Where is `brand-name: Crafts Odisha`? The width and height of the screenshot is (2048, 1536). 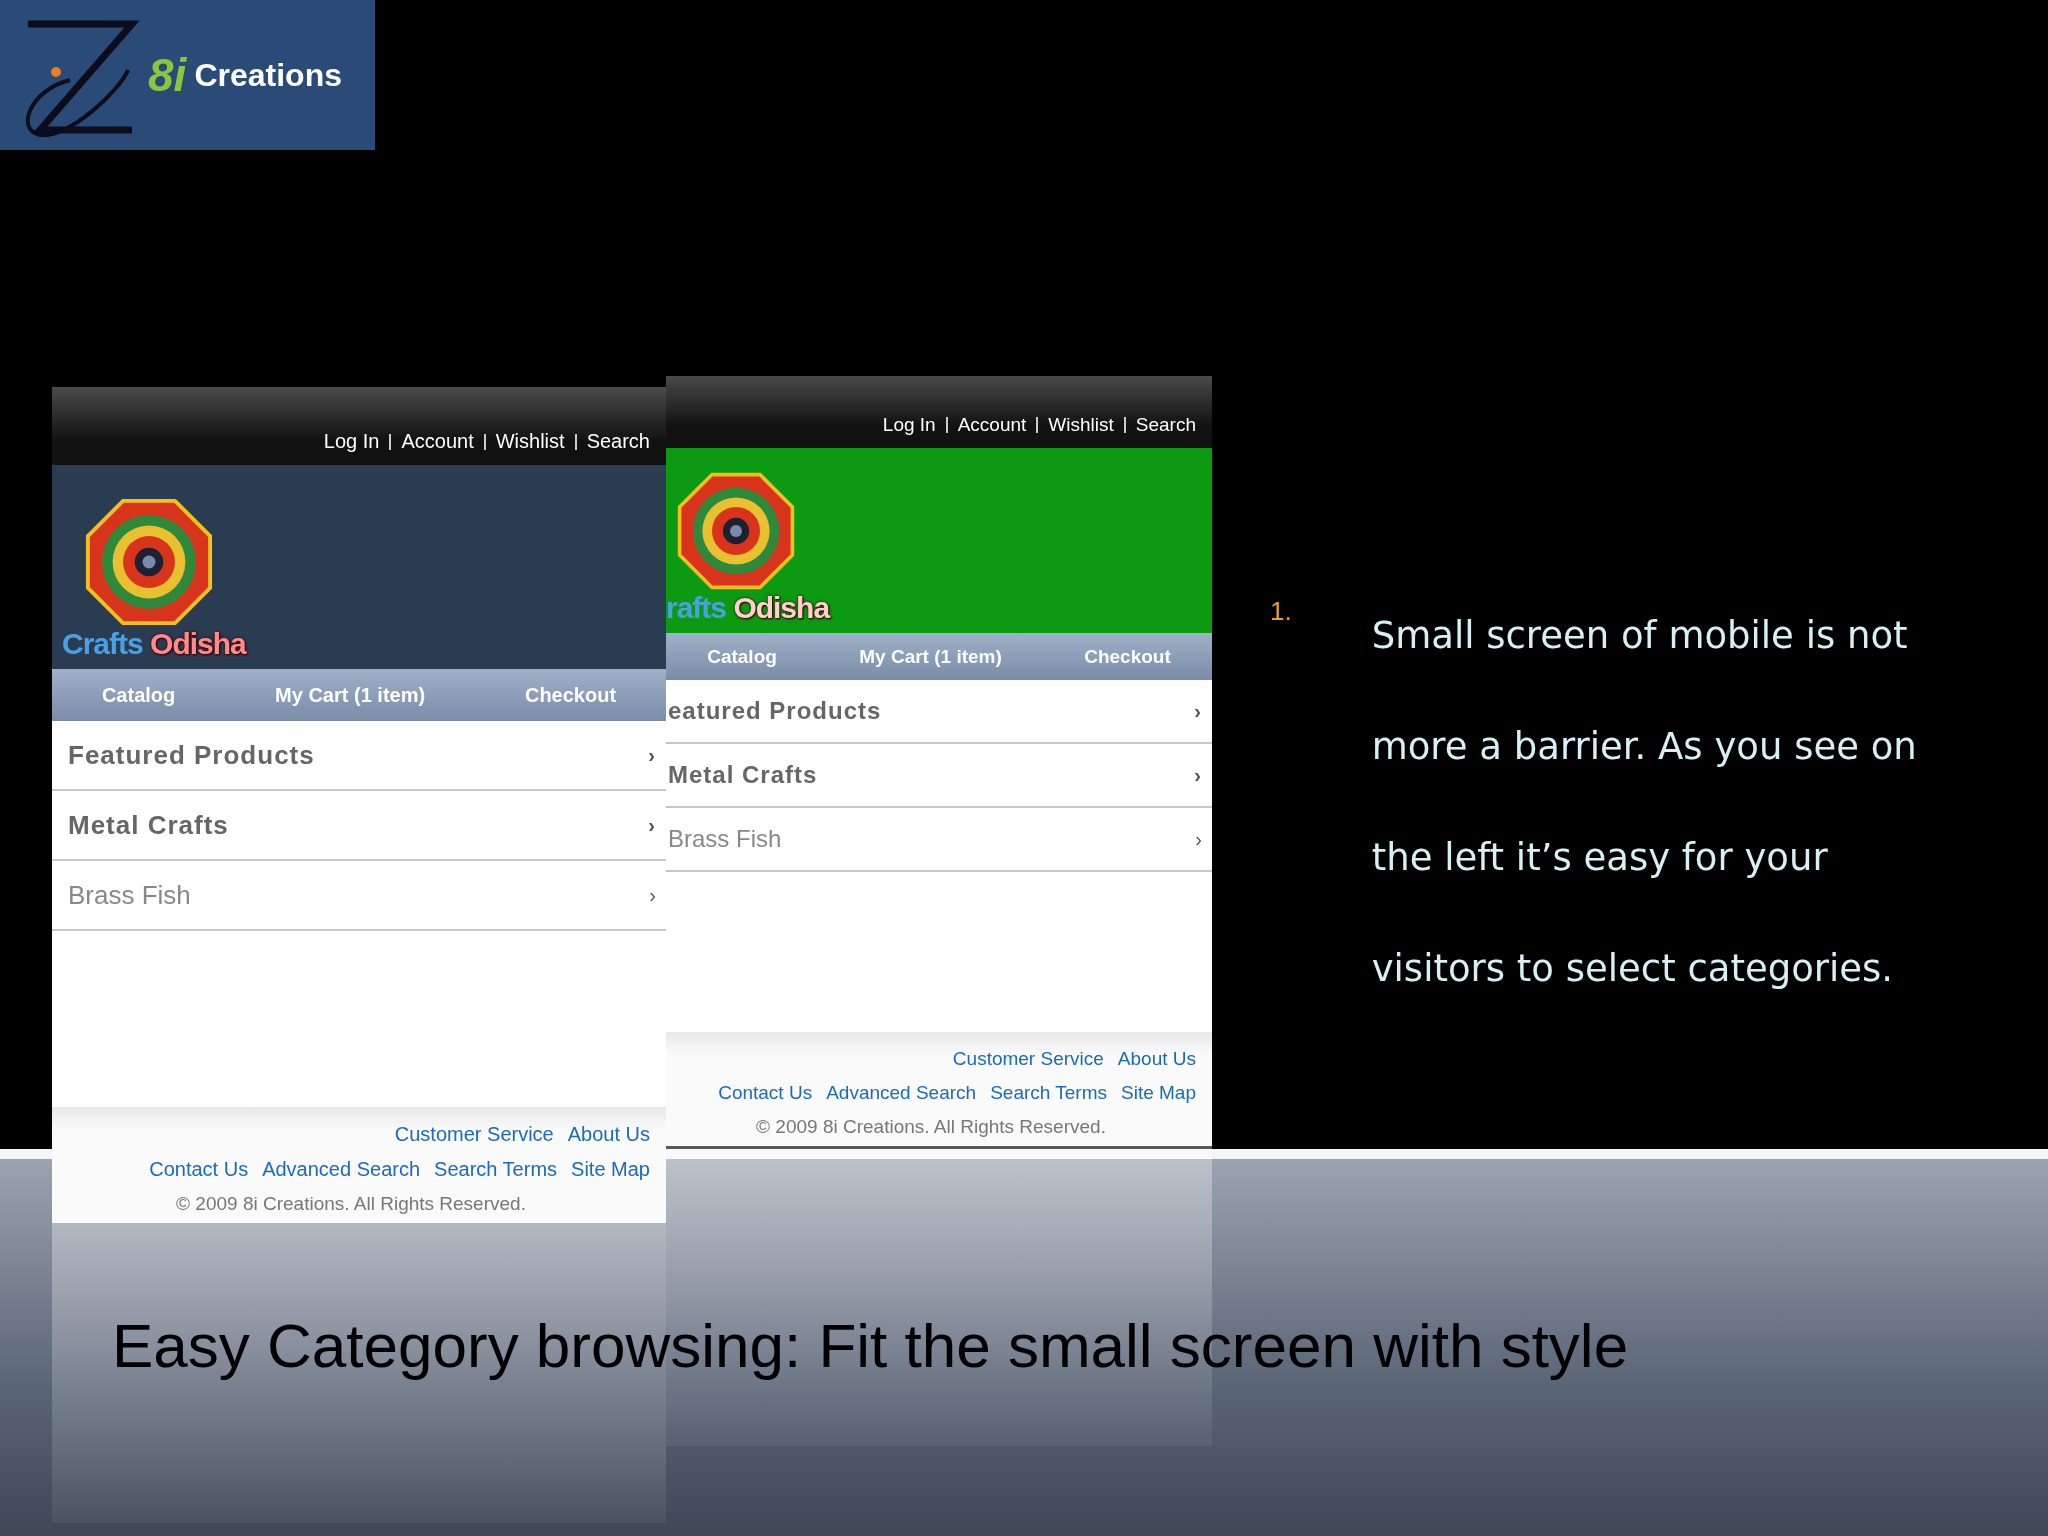 brand-name: Crafts Odisha is located at coordinates (155, 644).